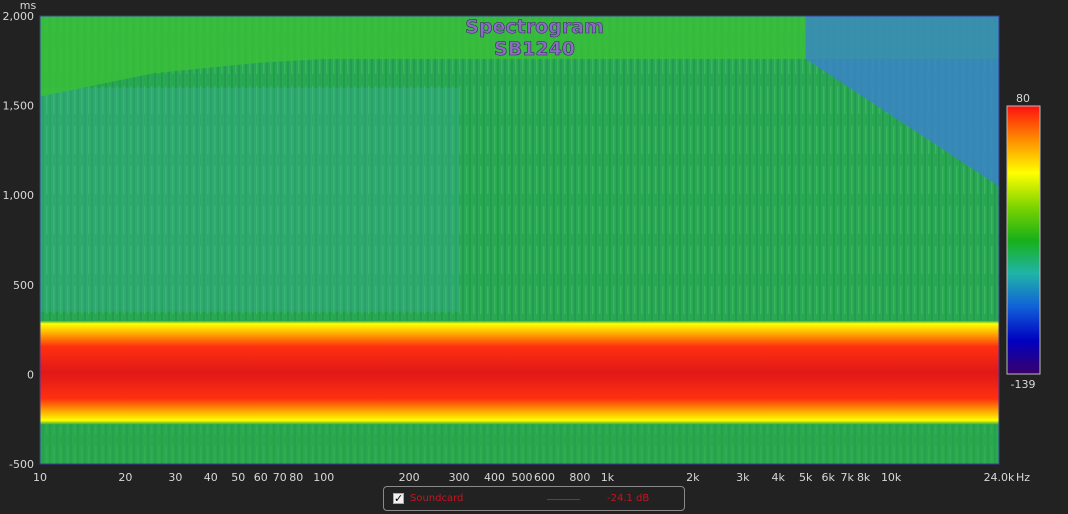  Describe the element at coordinates (608, 477) in the screenshot. I see `x-tick-label: 1k` at that location.